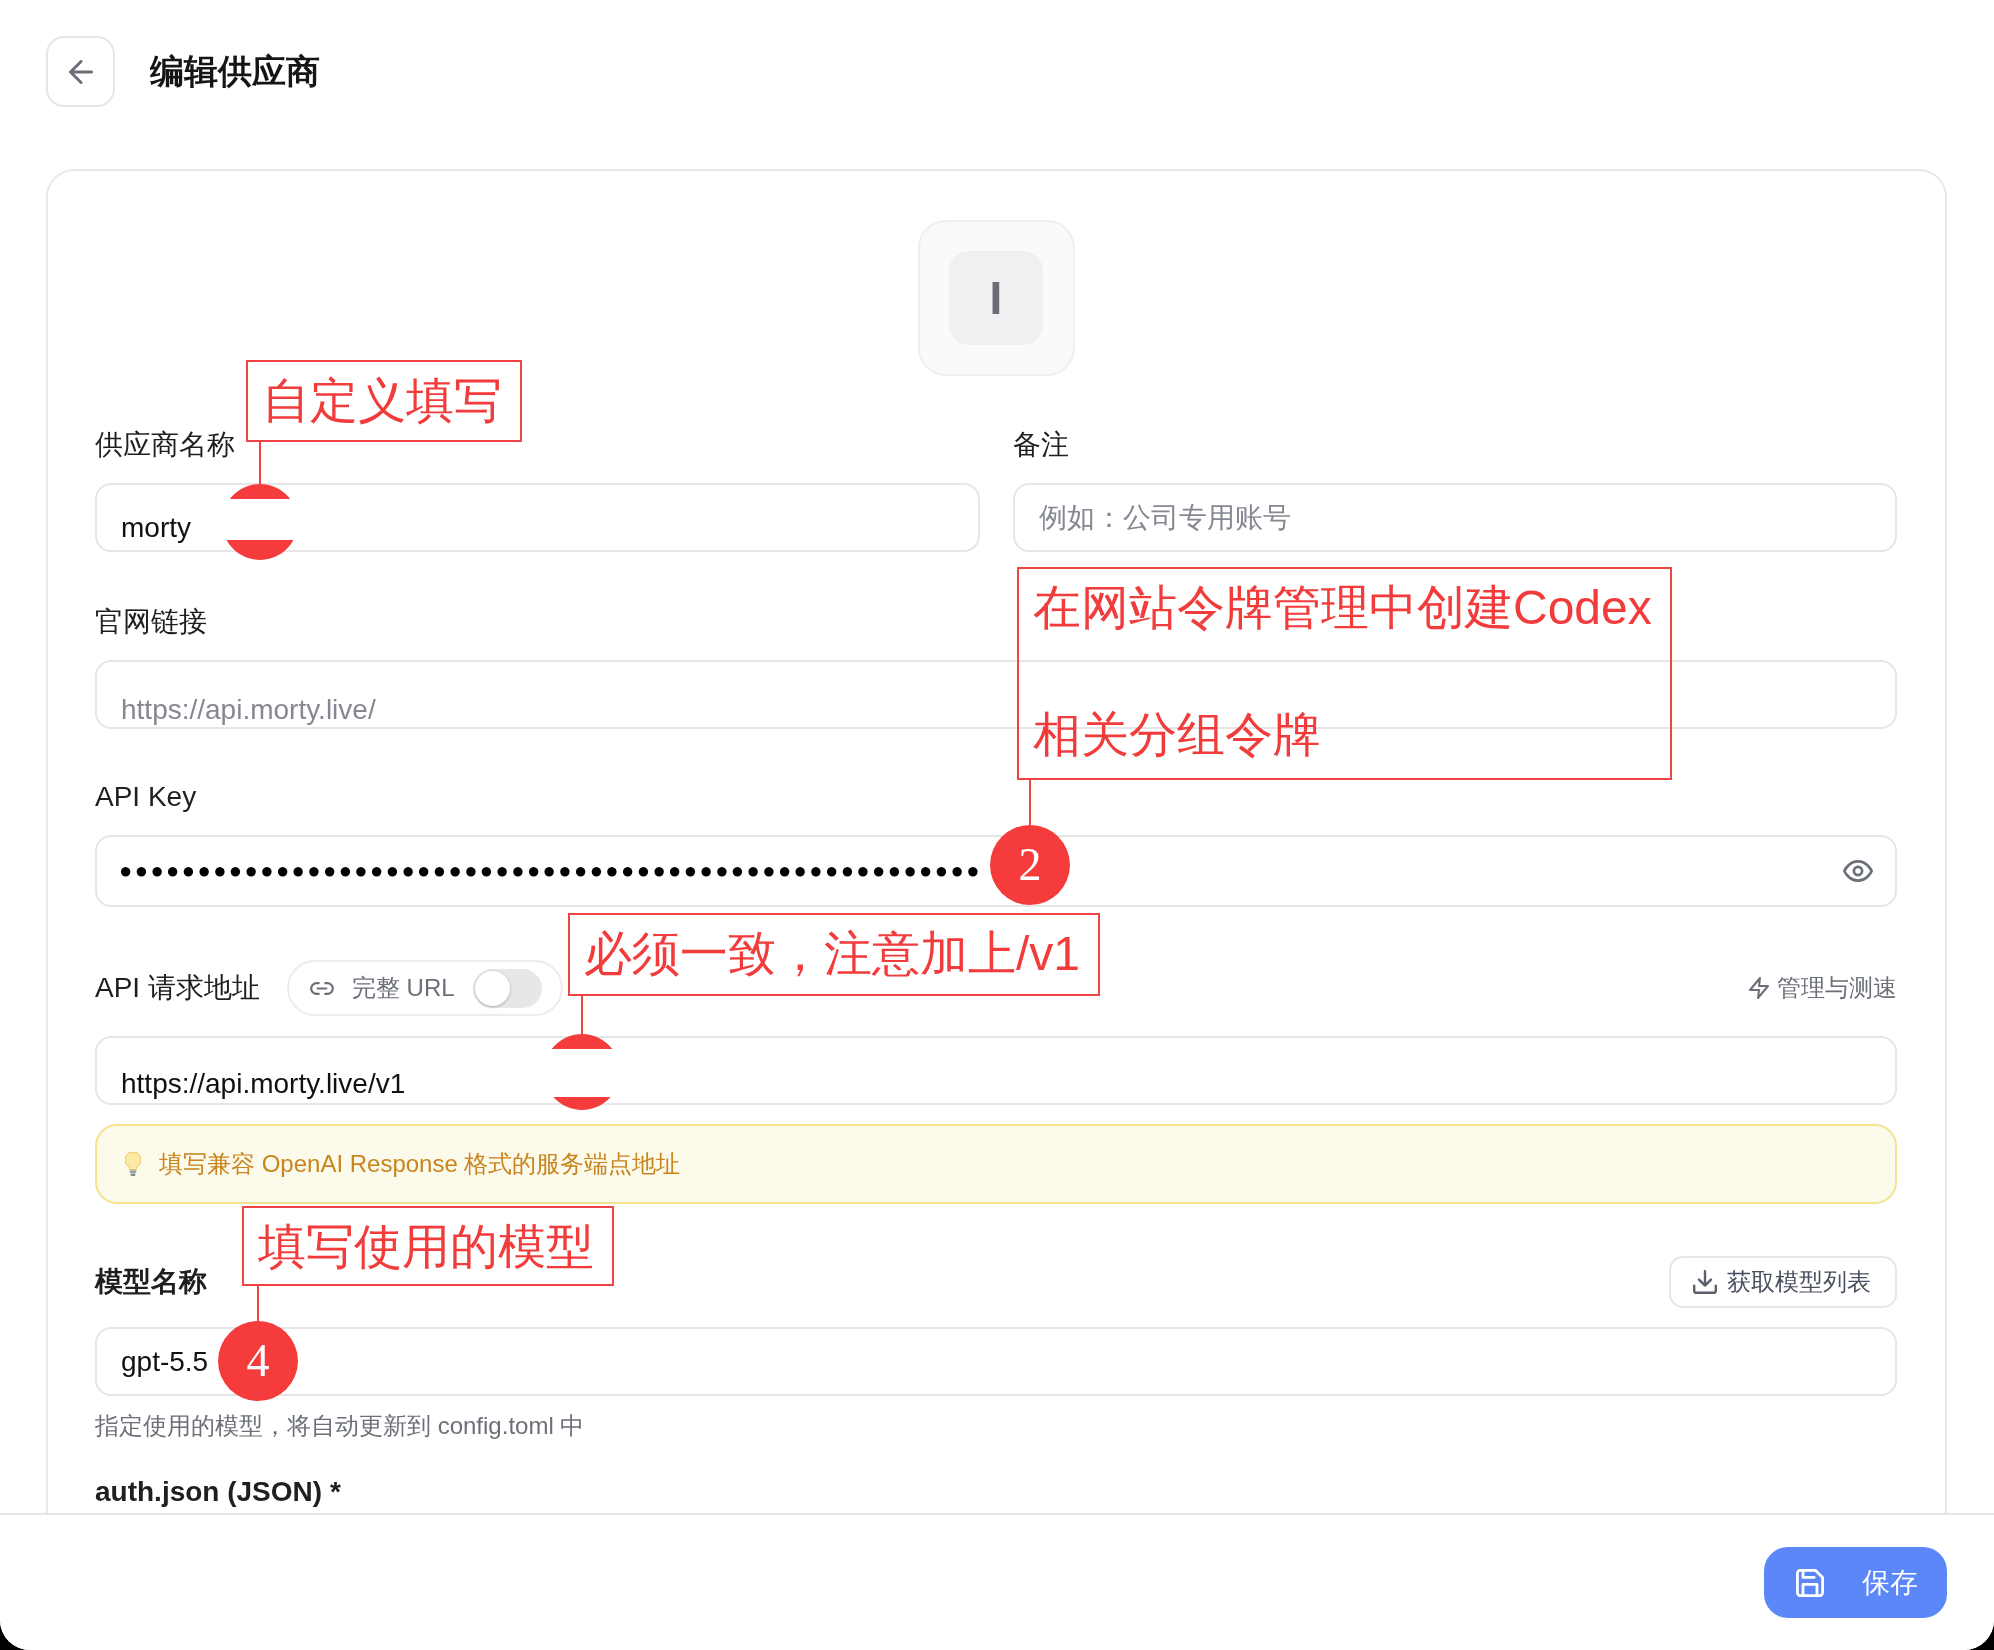  What do you see at coordinates (1344, 673) in the screenshot?
I see `annotation-note: 在网站令牌管理中创建Codex 相关分组令牌` at bounding box center [1344, 673].